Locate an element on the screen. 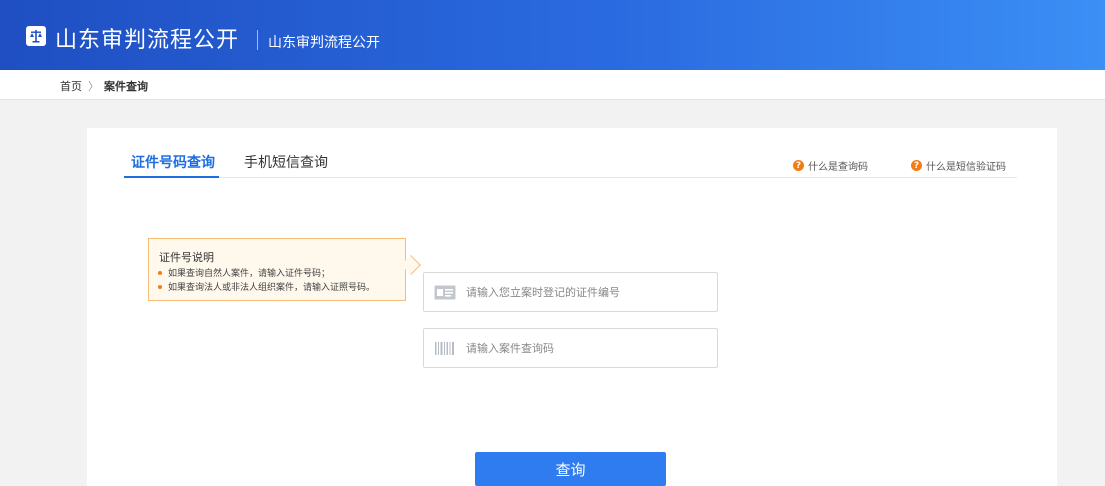 Image resolution: width=1105 pixels, height=486 pixels. tab-sms-query: 手机短信查询 is located at coordinates (286, 162).